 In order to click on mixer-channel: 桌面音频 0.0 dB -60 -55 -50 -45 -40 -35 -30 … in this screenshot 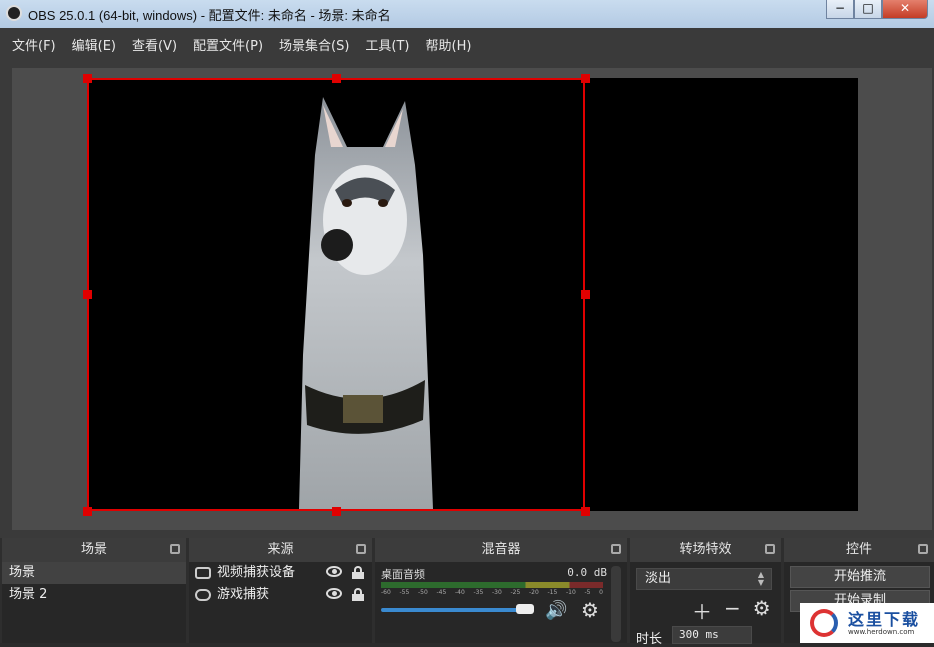, I will do `click(501, 602)`.